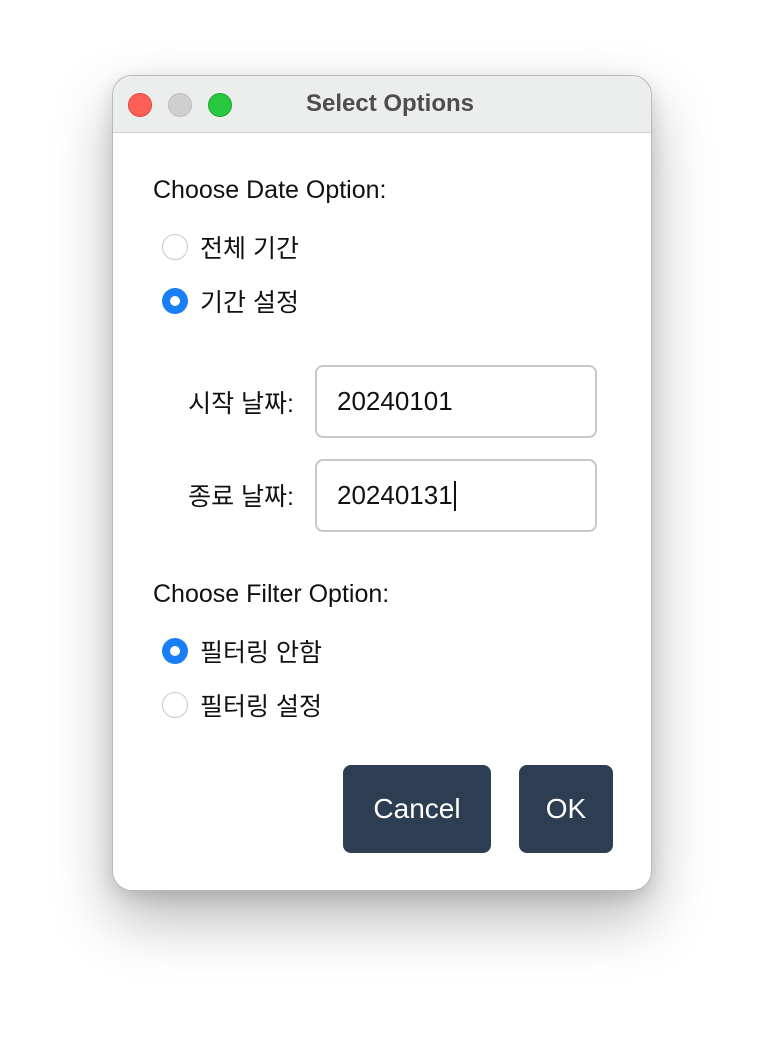 The image size is (764, 1040). Describe the element at coordinates (241, 497) in the screenshot. I see `end-date-label: 종료 날짜:` at that location.